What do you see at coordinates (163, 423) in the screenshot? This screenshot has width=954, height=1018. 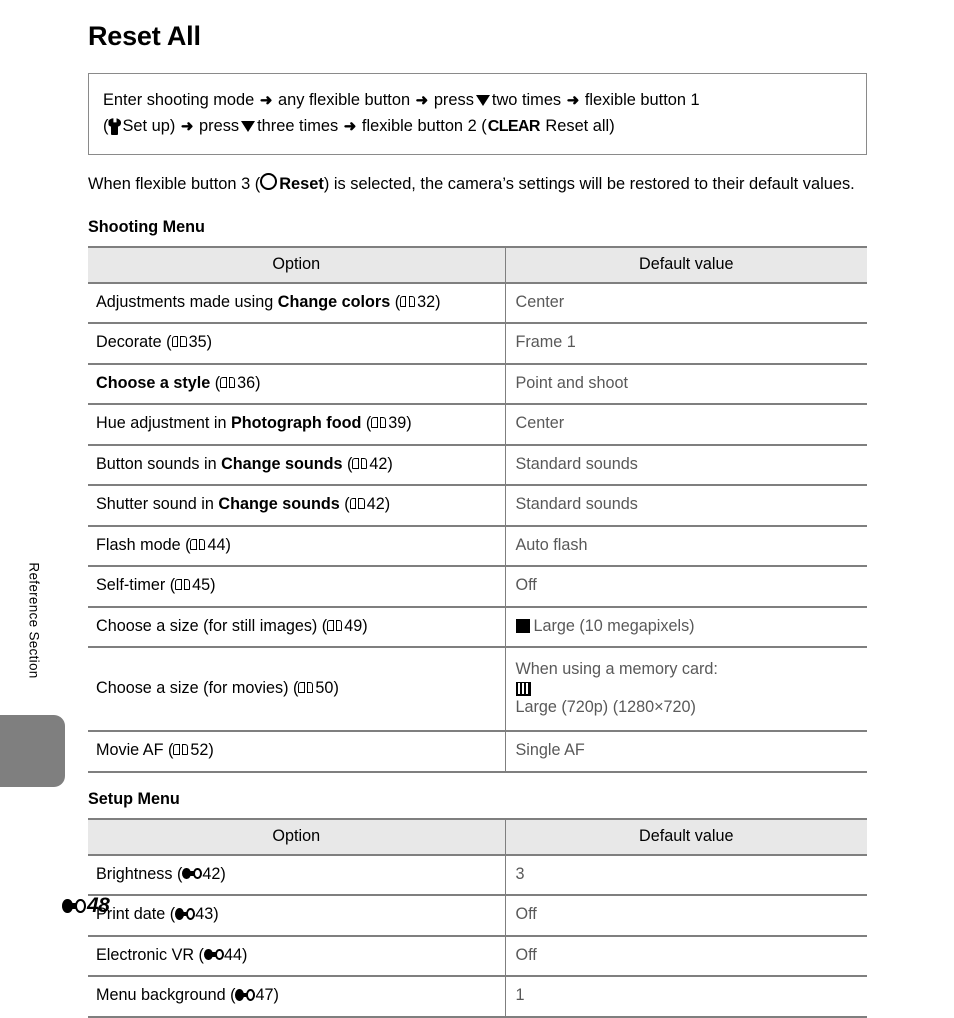 I see `option-text: Hue adjustment in` at bounding box center [163, 423].